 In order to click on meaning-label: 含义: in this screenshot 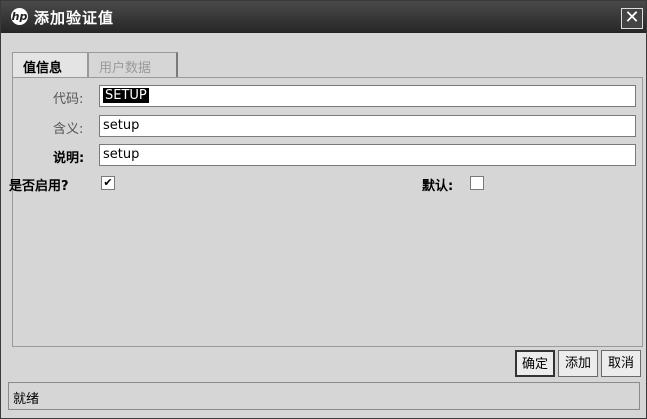, I will do `click(68, 129)`.